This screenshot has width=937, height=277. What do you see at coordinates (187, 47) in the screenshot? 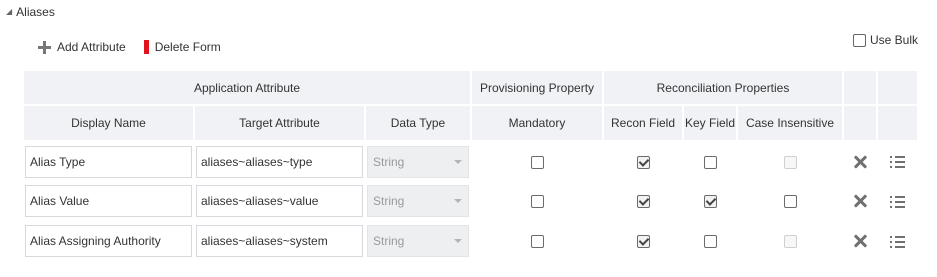
I see `delete-form-label: Delete Form` at bounding box center [187, 47].